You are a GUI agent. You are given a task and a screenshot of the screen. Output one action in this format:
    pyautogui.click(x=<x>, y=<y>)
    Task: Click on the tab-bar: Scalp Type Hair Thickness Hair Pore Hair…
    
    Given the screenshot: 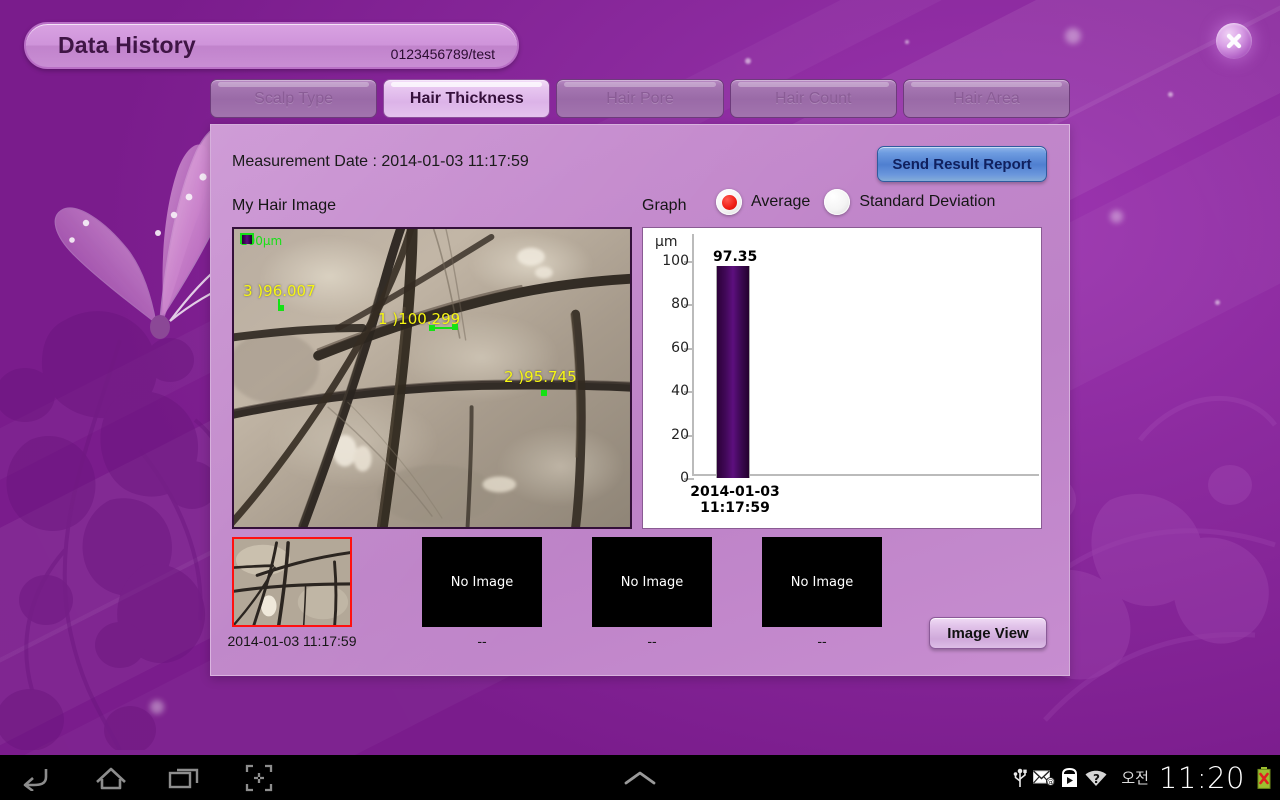 What is the action you would take?
    pyautogui.click(x=640, y=98)
    